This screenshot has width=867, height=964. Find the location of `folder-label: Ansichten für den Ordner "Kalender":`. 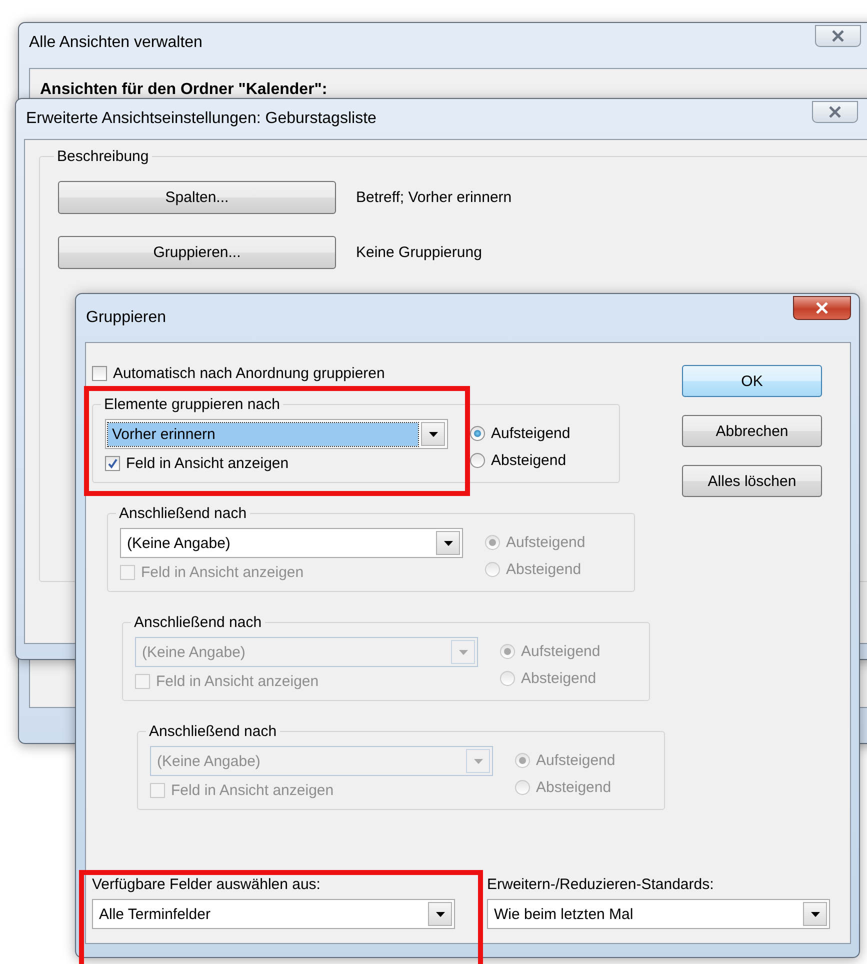

folder-label: Ansichten für den Ordner "Kalender": is located at coordinates (184, 89).